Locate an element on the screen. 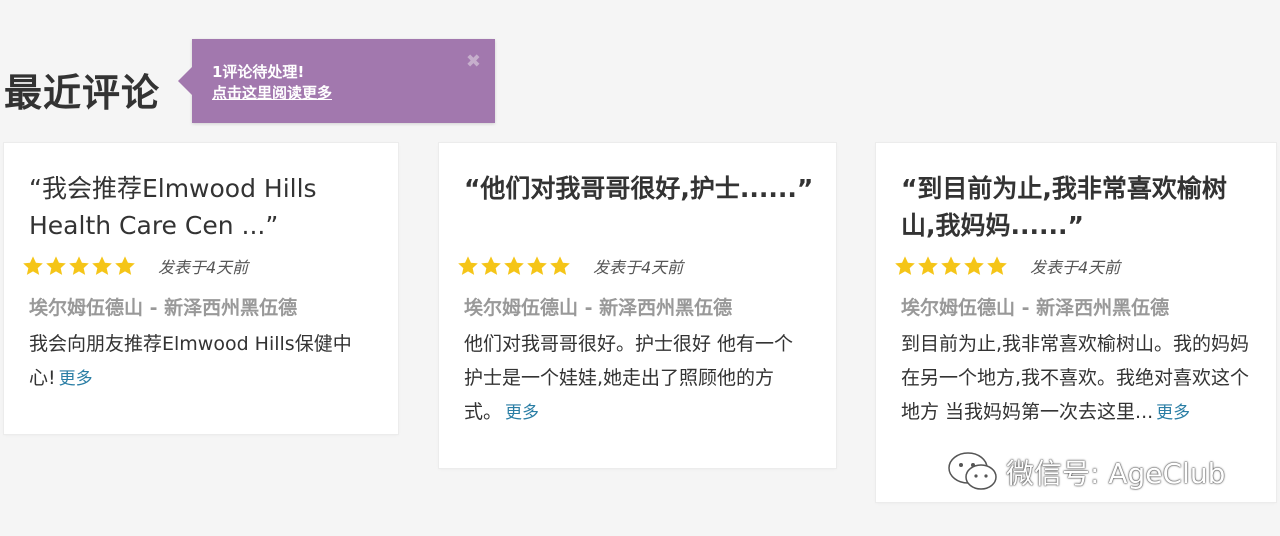 The width and height of the screenshot is (1280, 536). wechat-icon is located at coordinates (972, 471).